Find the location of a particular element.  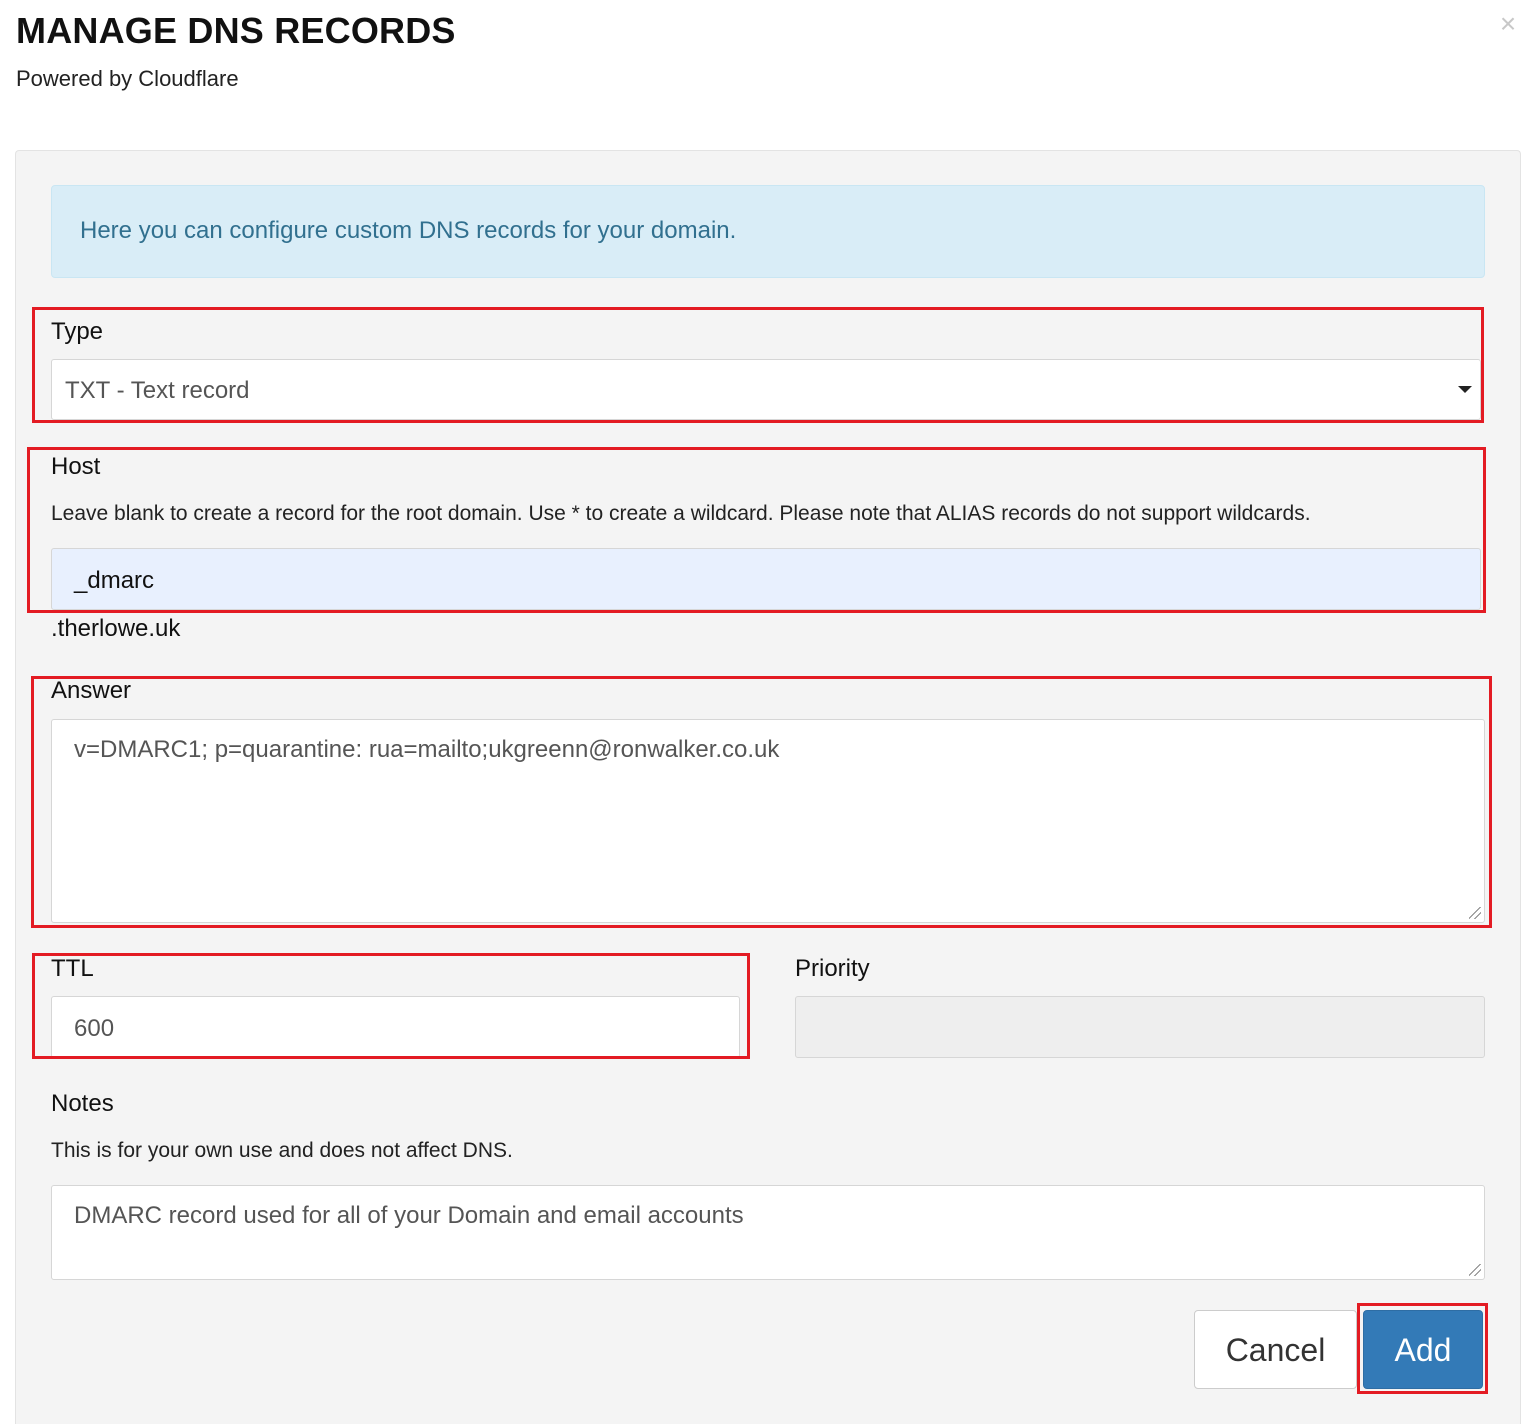

host-domain-suffix: .therlowe.uk is located at coordinates (116, 628).